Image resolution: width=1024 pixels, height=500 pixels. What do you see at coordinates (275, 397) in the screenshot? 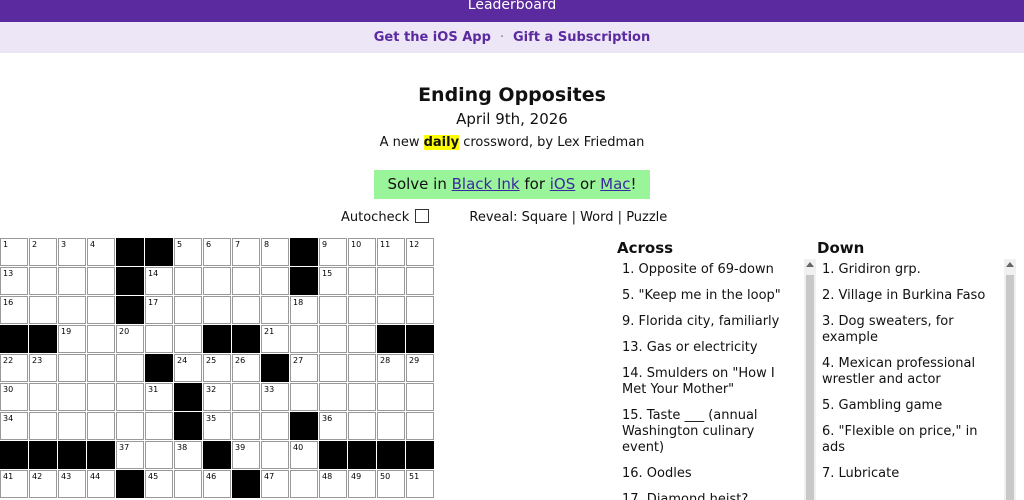
I see `grid-cell: 33` at bounding box center [275, 397].